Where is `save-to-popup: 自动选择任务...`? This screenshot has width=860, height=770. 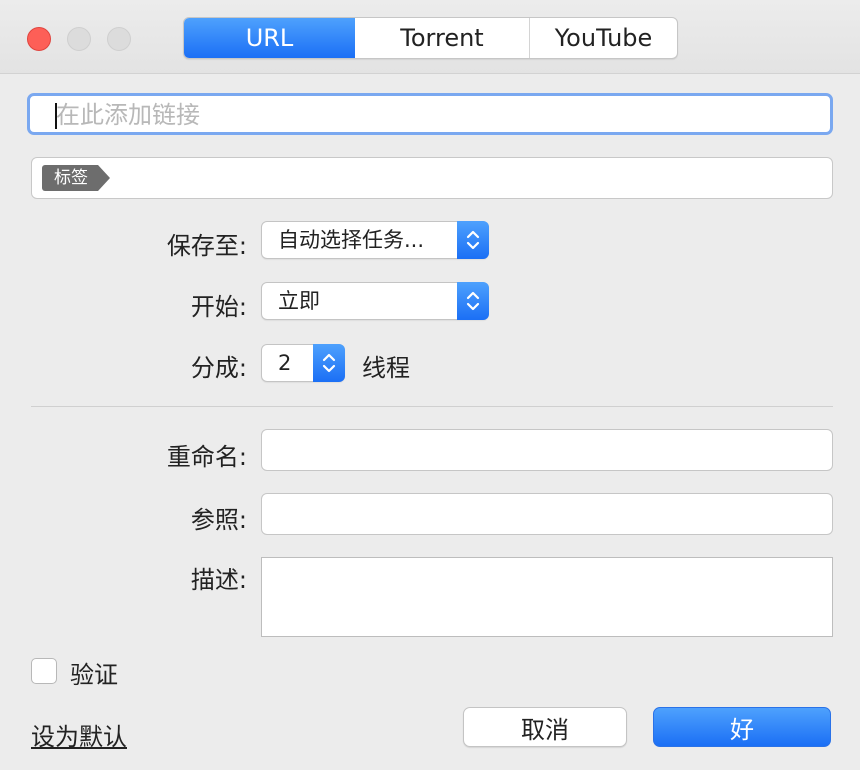
save-to-popup: 自动选择任务... is located at coordinates (375, 240).